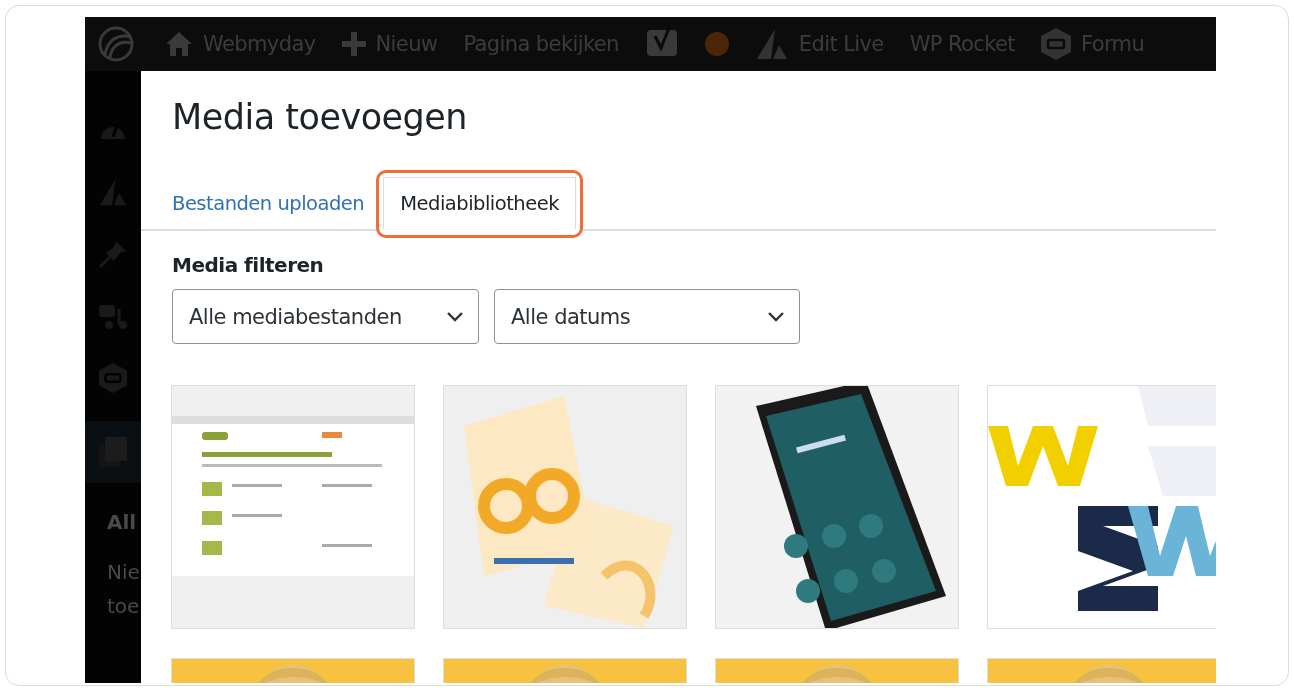 Image resolution: width=1294 pixels, height=691 pixels. What do you see at coordinates (325, 316) in the screenshot?
I see `filter-dropdown: Alle mediabestanden` at bounding box center [325, 316].